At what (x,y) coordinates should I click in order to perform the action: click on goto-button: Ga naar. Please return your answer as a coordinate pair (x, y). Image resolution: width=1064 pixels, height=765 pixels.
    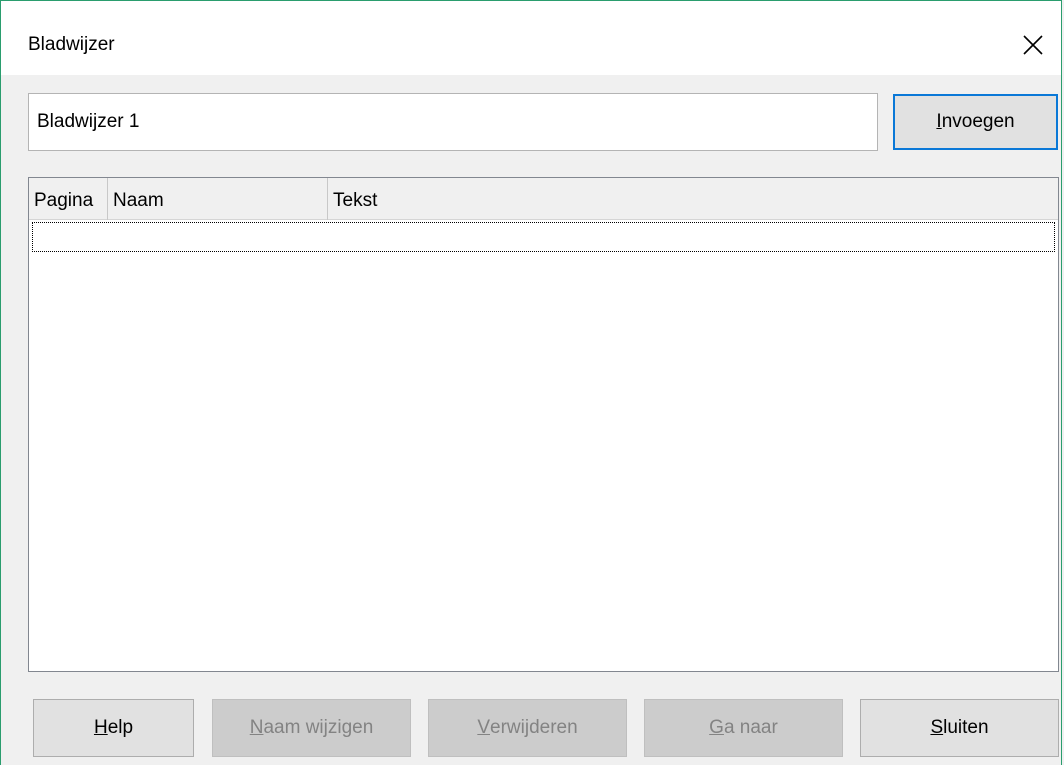
    Looking at the image, I should click on (743, 728).